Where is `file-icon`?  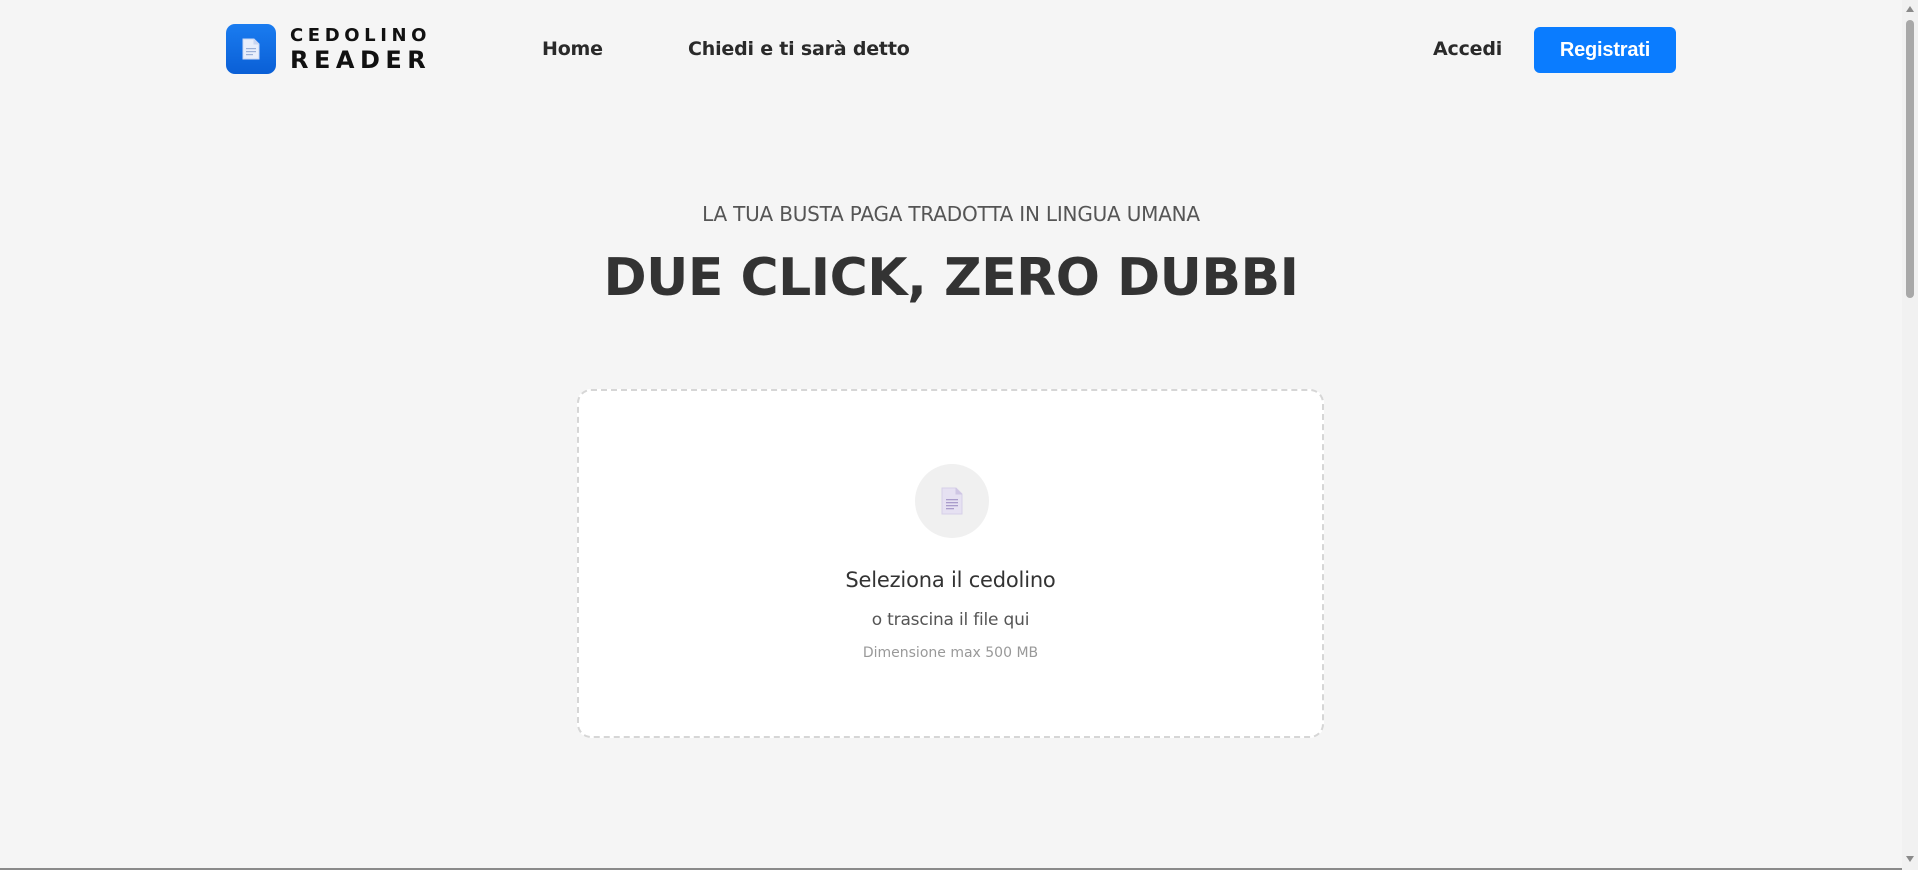
file-icon is located at coordinates (952, 501).